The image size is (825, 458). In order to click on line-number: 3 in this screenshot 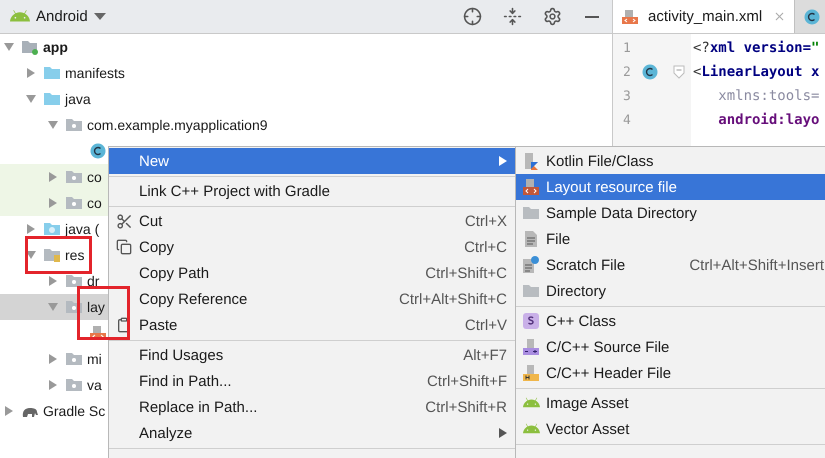, I will do `click(627, 96)`.